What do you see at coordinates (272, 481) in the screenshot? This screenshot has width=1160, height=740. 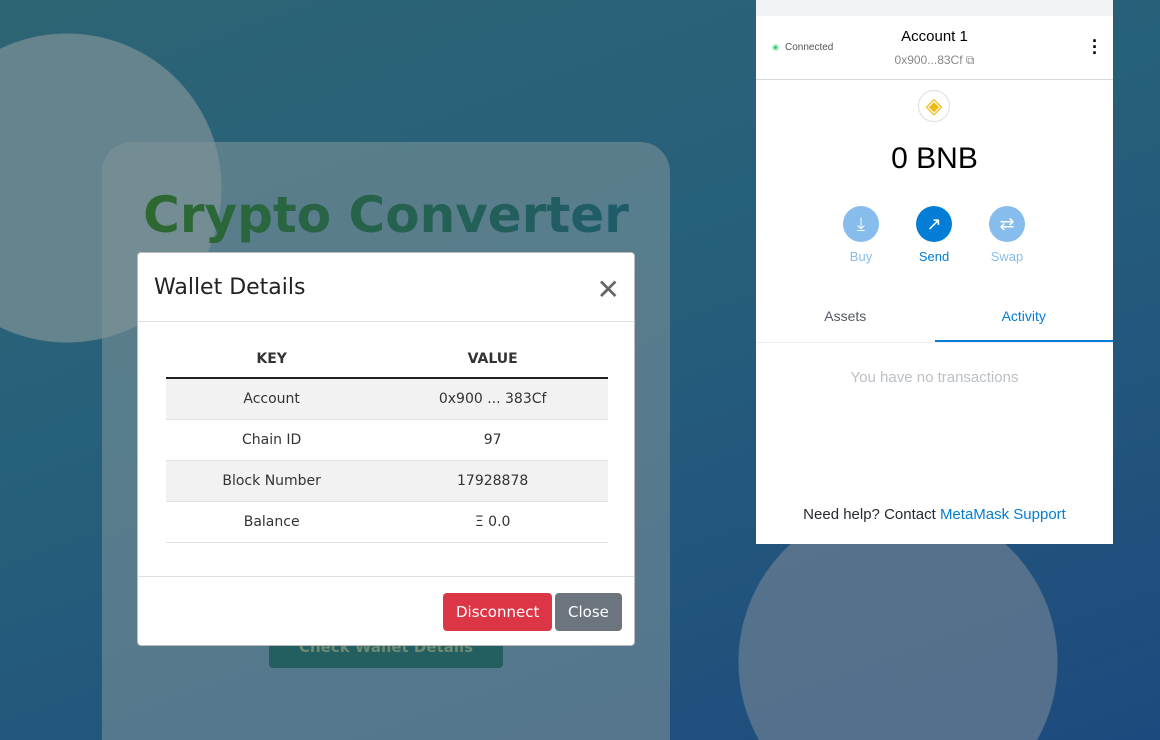 I see `key-cell: Block Number` at bounding box center [272, 481].